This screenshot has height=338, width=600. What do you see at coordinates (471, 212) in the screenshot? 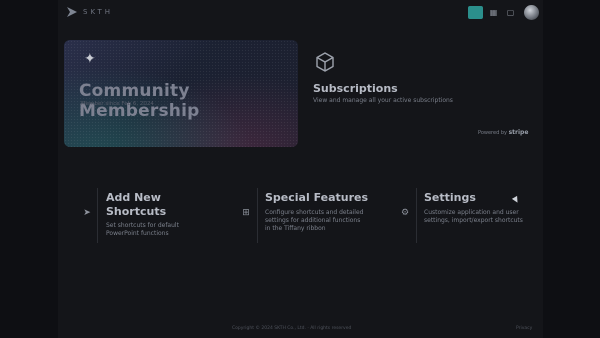
I see `feature-desc-line: Customize application and user` at bounding box center [471, 212].